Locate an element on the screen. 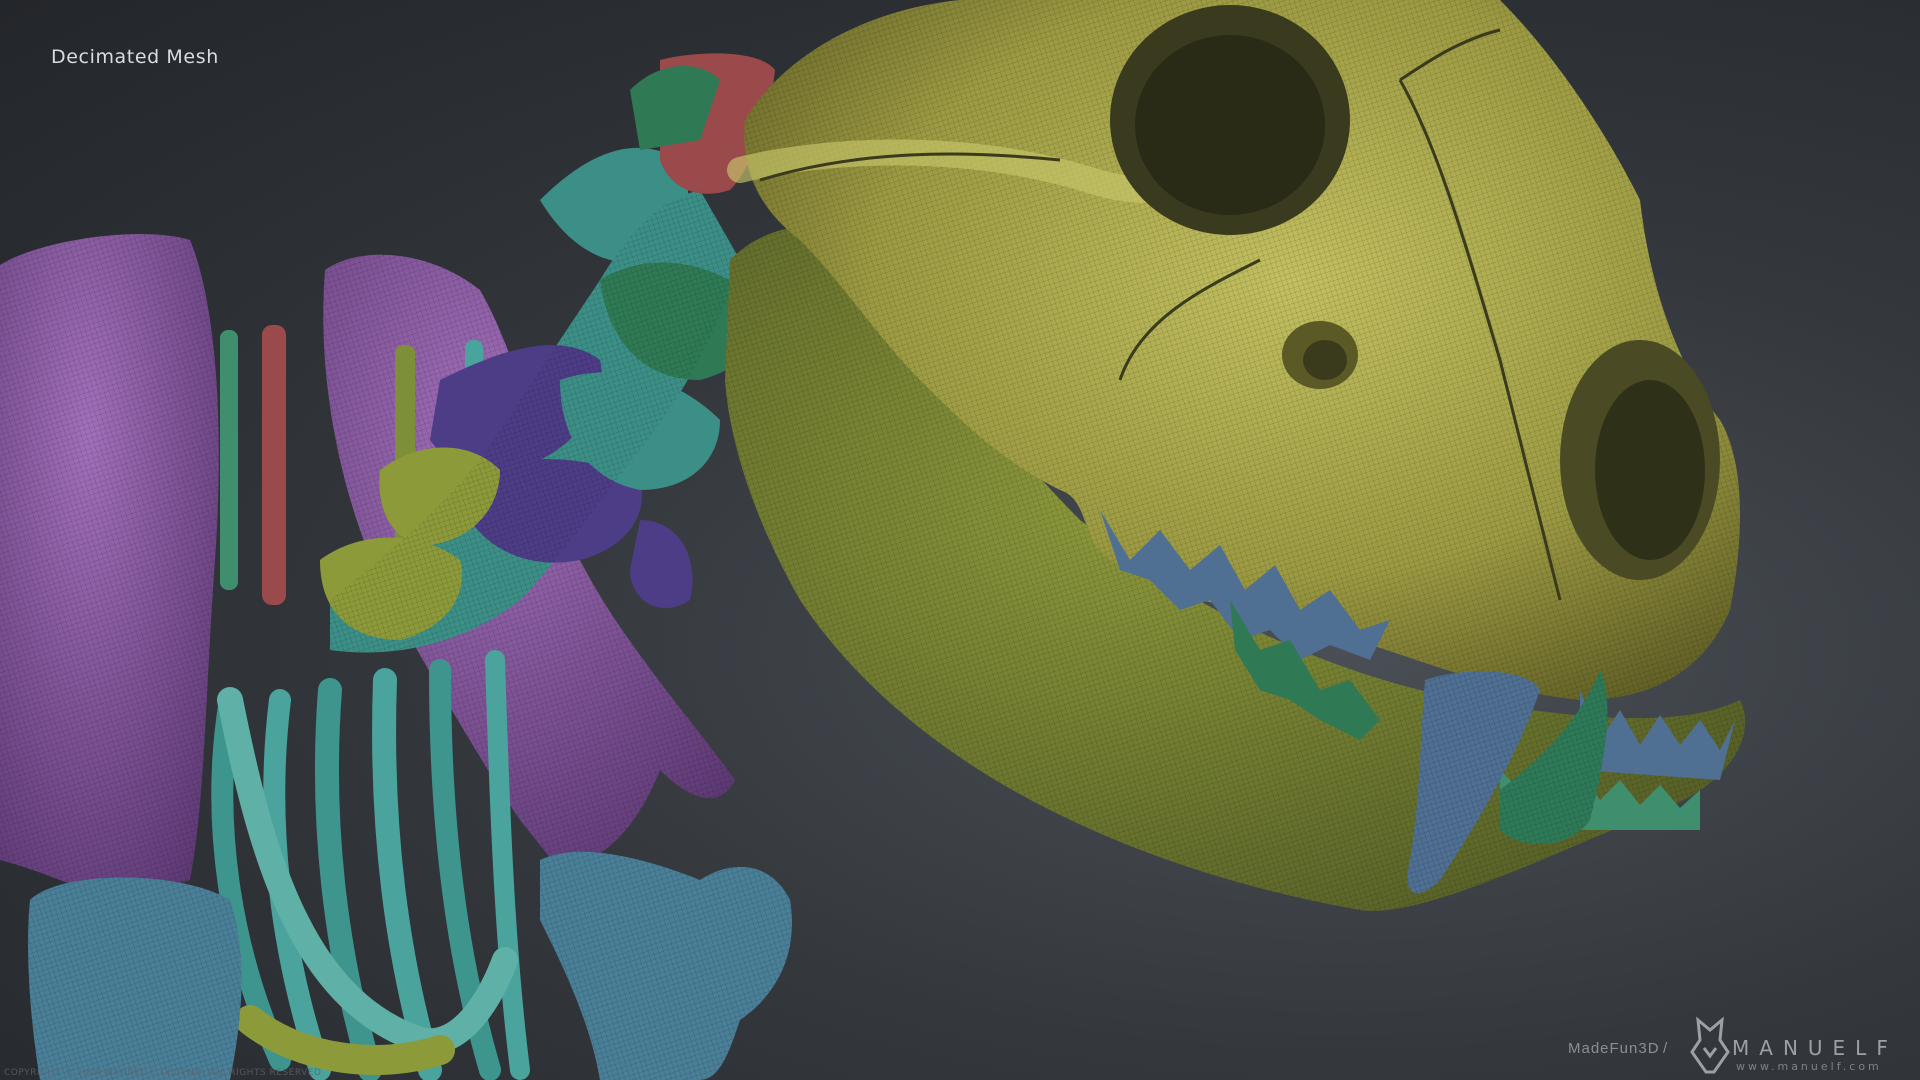 Image resolution: width=1920 pixels, height=1080 pixels. watermark-brand: MANUELF is located at coordinates (1815, 1048).